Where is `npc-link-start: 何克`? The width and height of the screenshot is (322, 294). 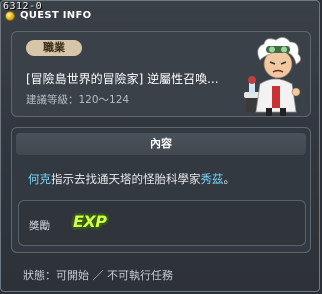 npc-link-start: 何克 is located at coordinates (39, 179).